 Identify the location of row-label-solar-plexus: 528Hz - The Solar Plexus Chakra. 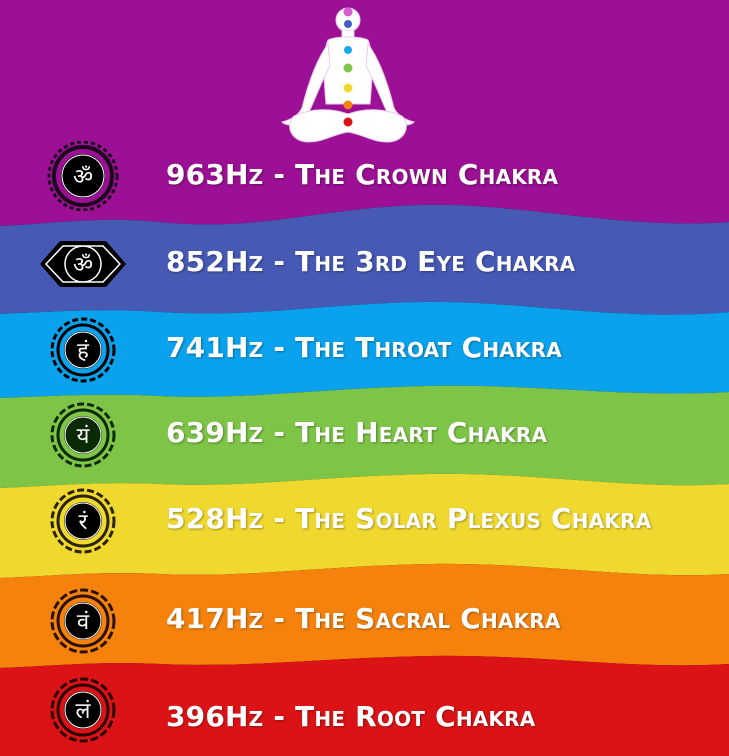
(409, 518).